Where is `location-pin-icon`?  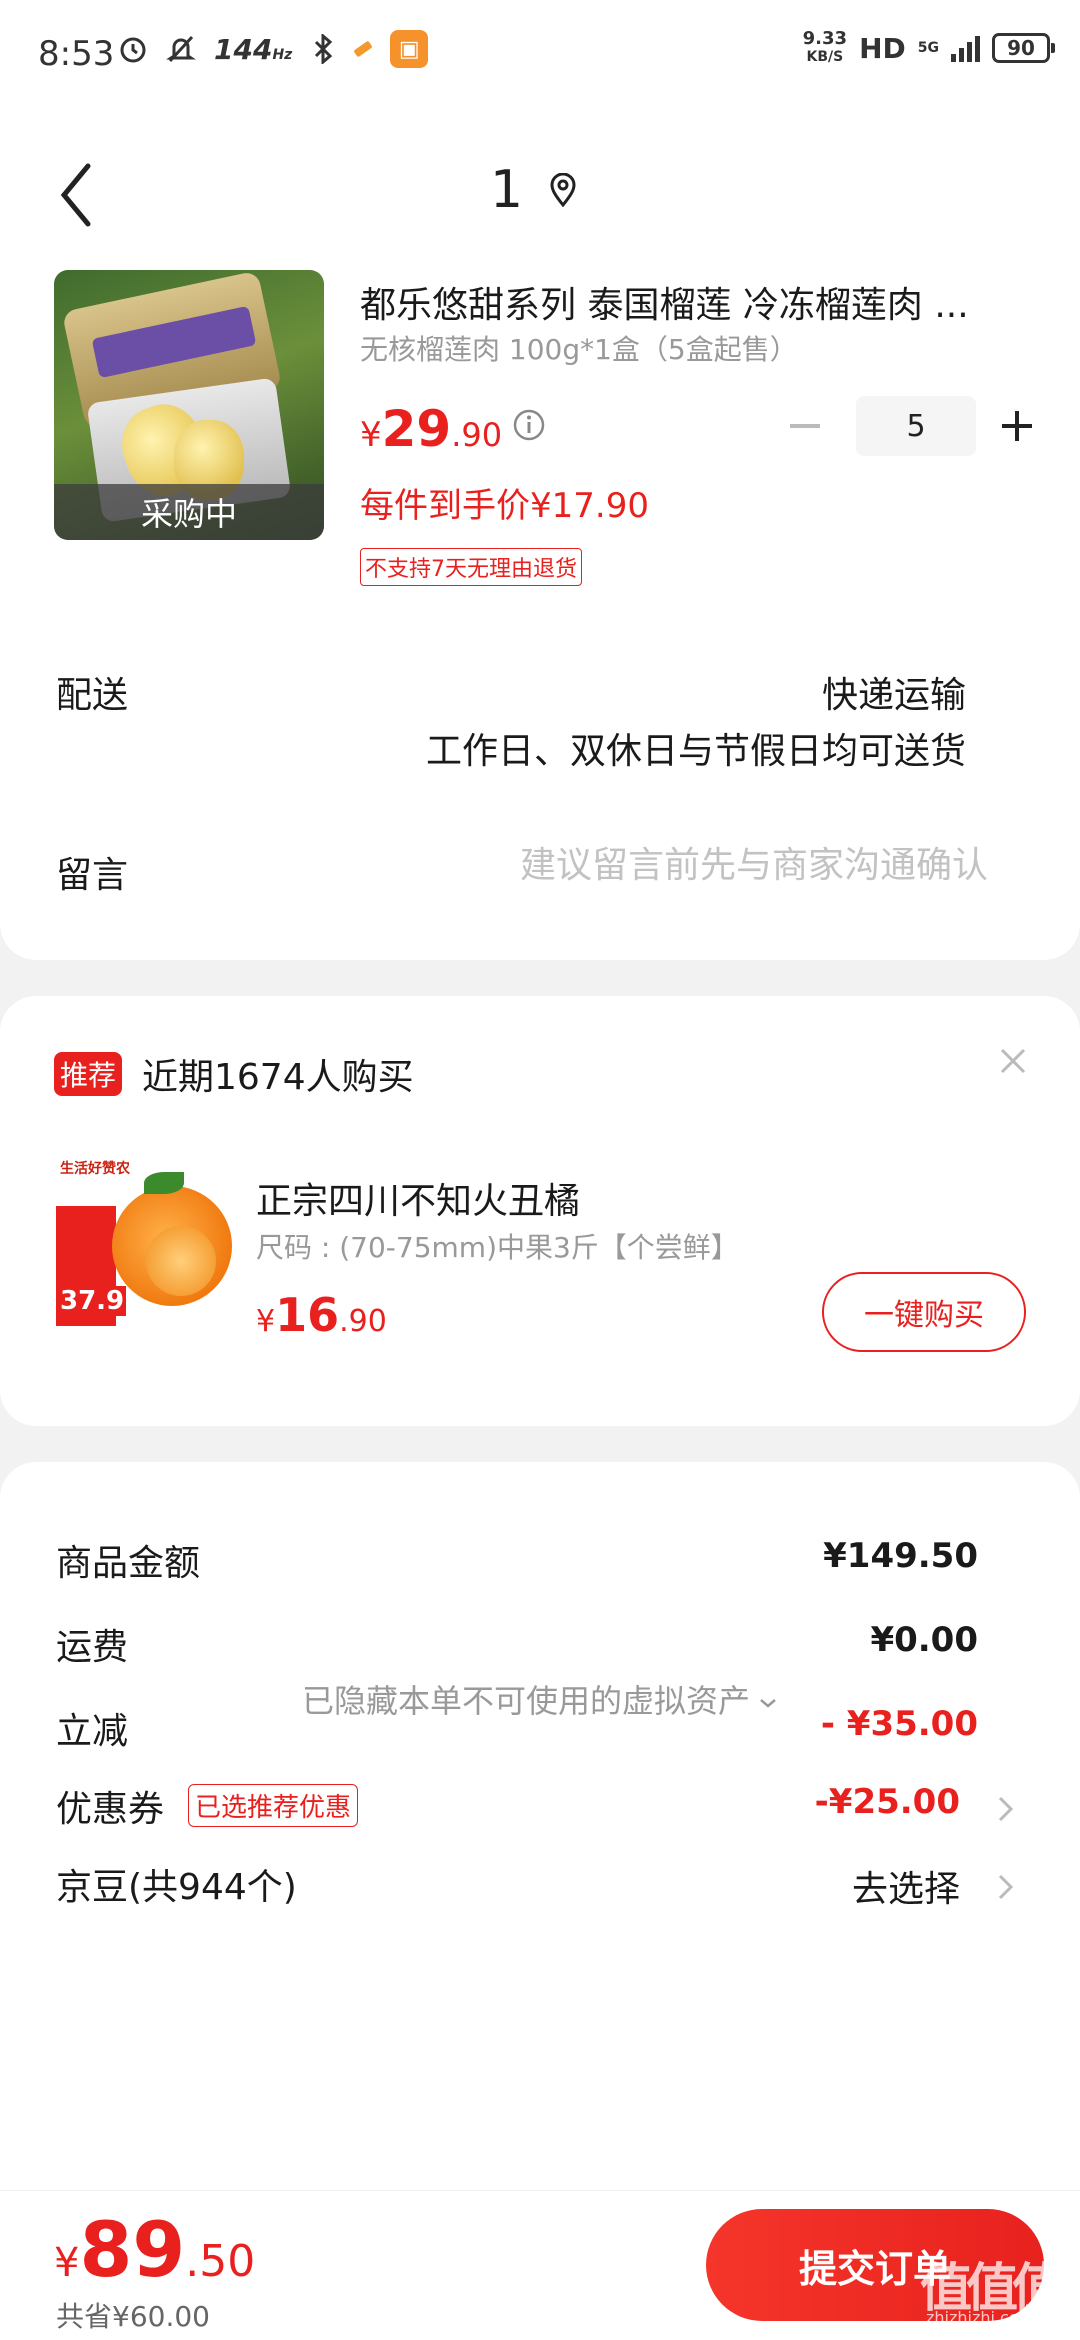 location-pin-icon is located at coordinates (563, 190).